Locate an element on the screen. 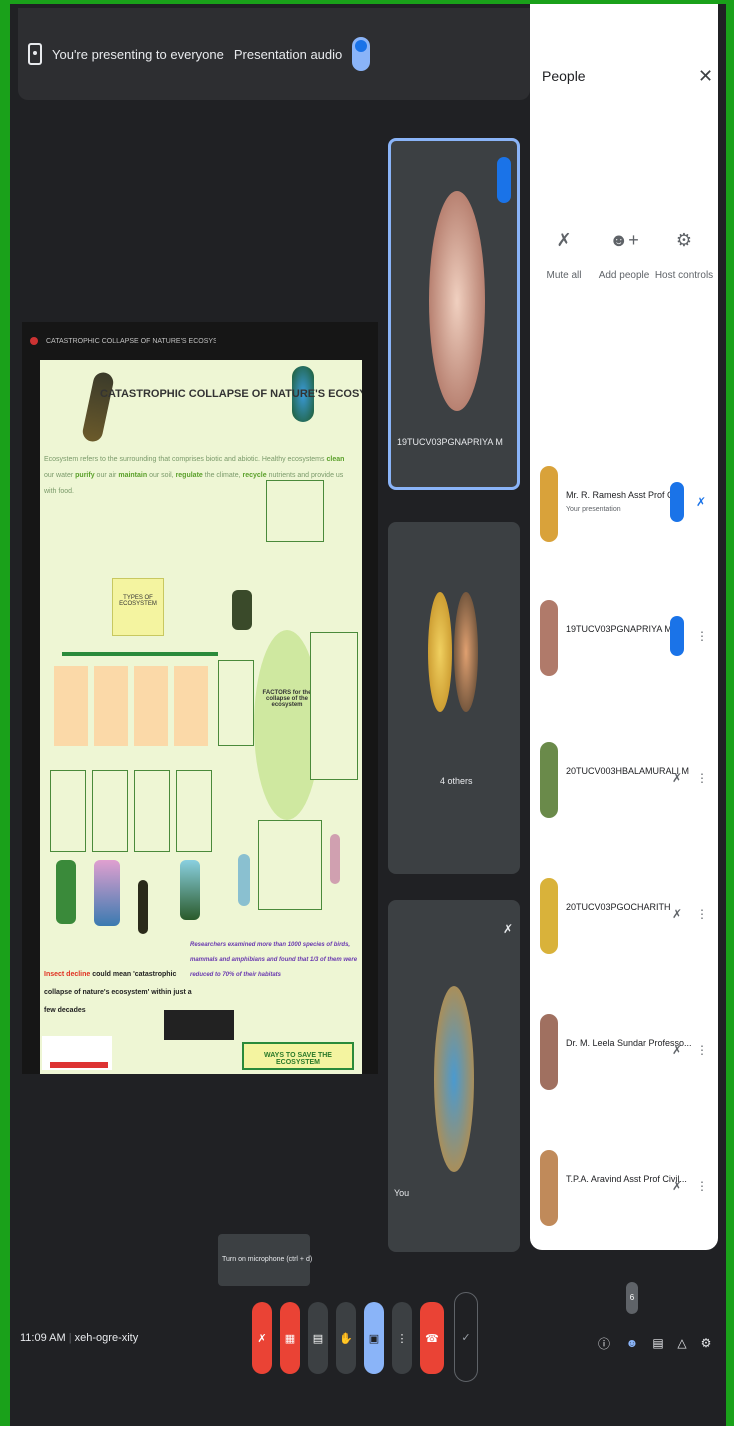 The width and height of the screenshot is (734, 1448). meeting-time: 11:09 AM is located at coordinates (43, 1338).